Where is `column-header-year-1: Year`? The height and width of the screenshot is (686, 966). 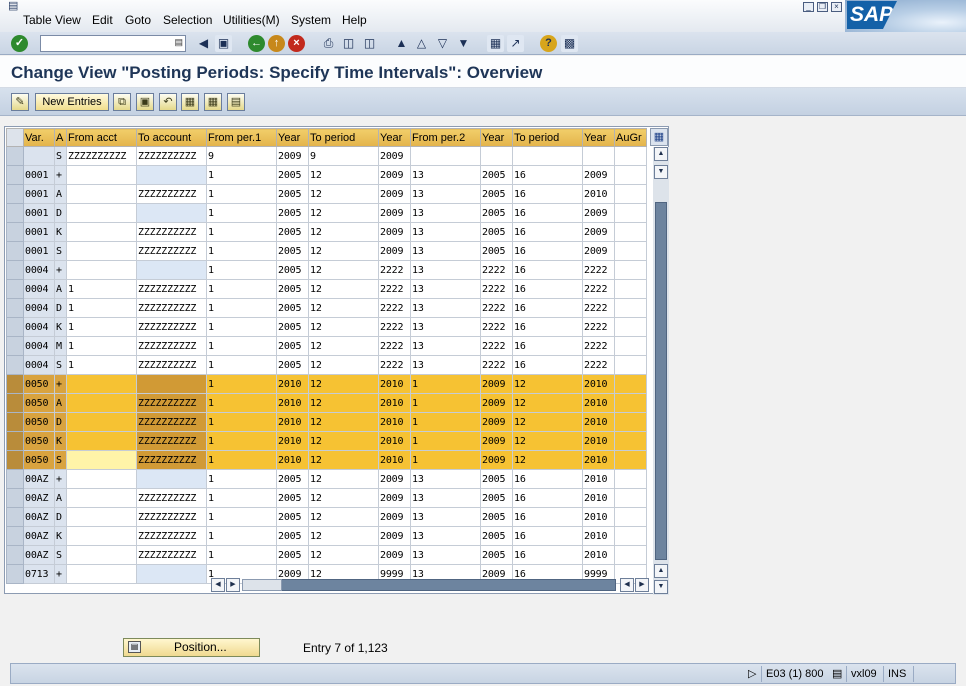 column-header-year-1: Year is located at coordinates (292, 137).